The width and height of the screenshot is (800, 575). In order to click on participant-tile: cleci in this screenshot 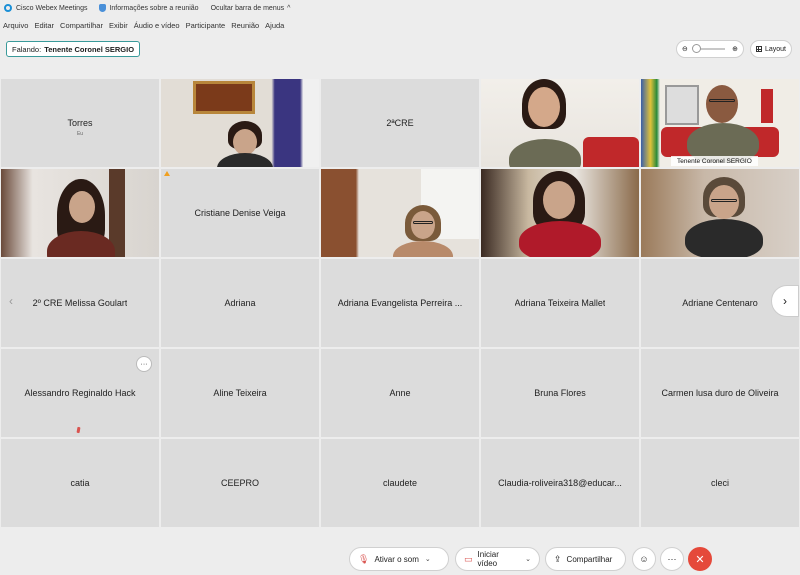, I will do `click(720, 483)`.